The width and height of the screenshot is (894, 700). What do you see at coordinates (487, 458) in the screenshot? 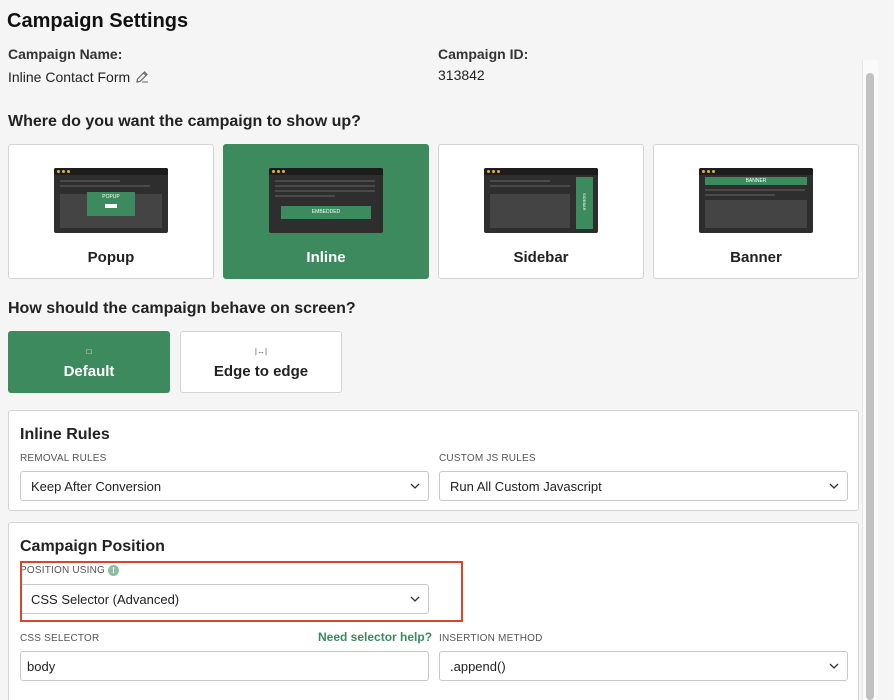
I see `custom-js-rules-label: CUSTOM JS RULES` at bounding box center [487, 458].